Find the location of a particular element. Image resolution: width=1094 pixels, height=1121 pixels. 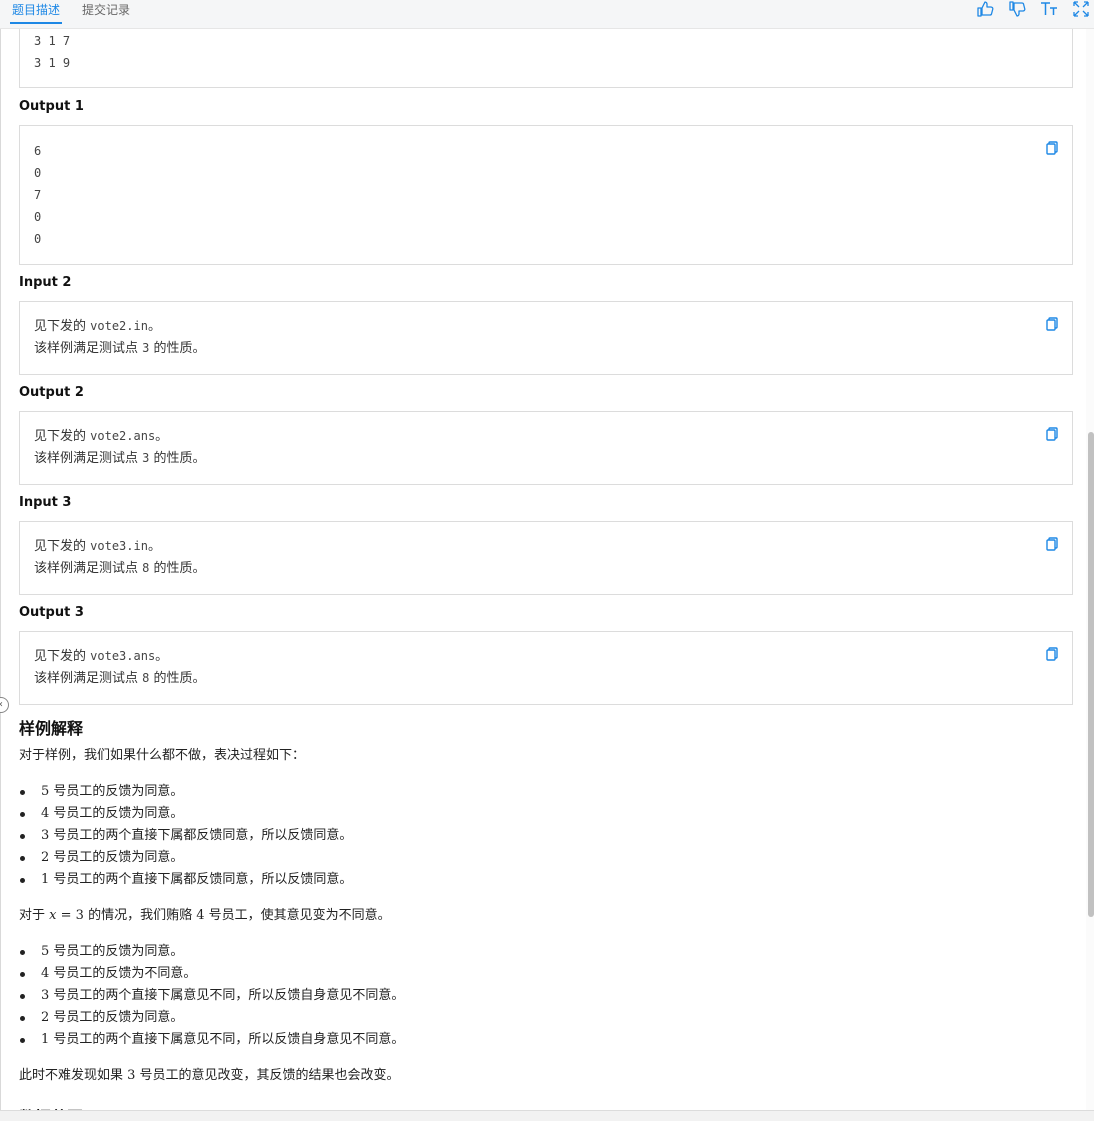

scrollbar-thumb is located at coordinates (1091, 674).